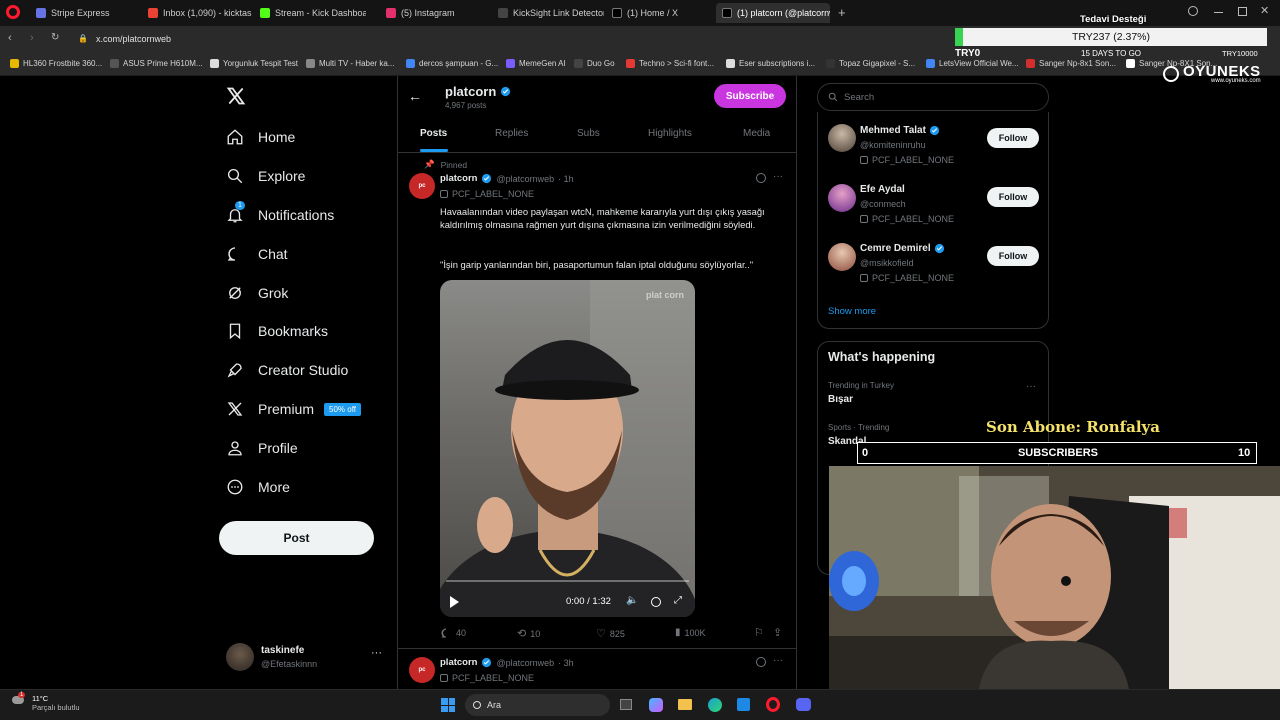  I want to click on nav-notifications: 1 Notifications, so click(280, 212).